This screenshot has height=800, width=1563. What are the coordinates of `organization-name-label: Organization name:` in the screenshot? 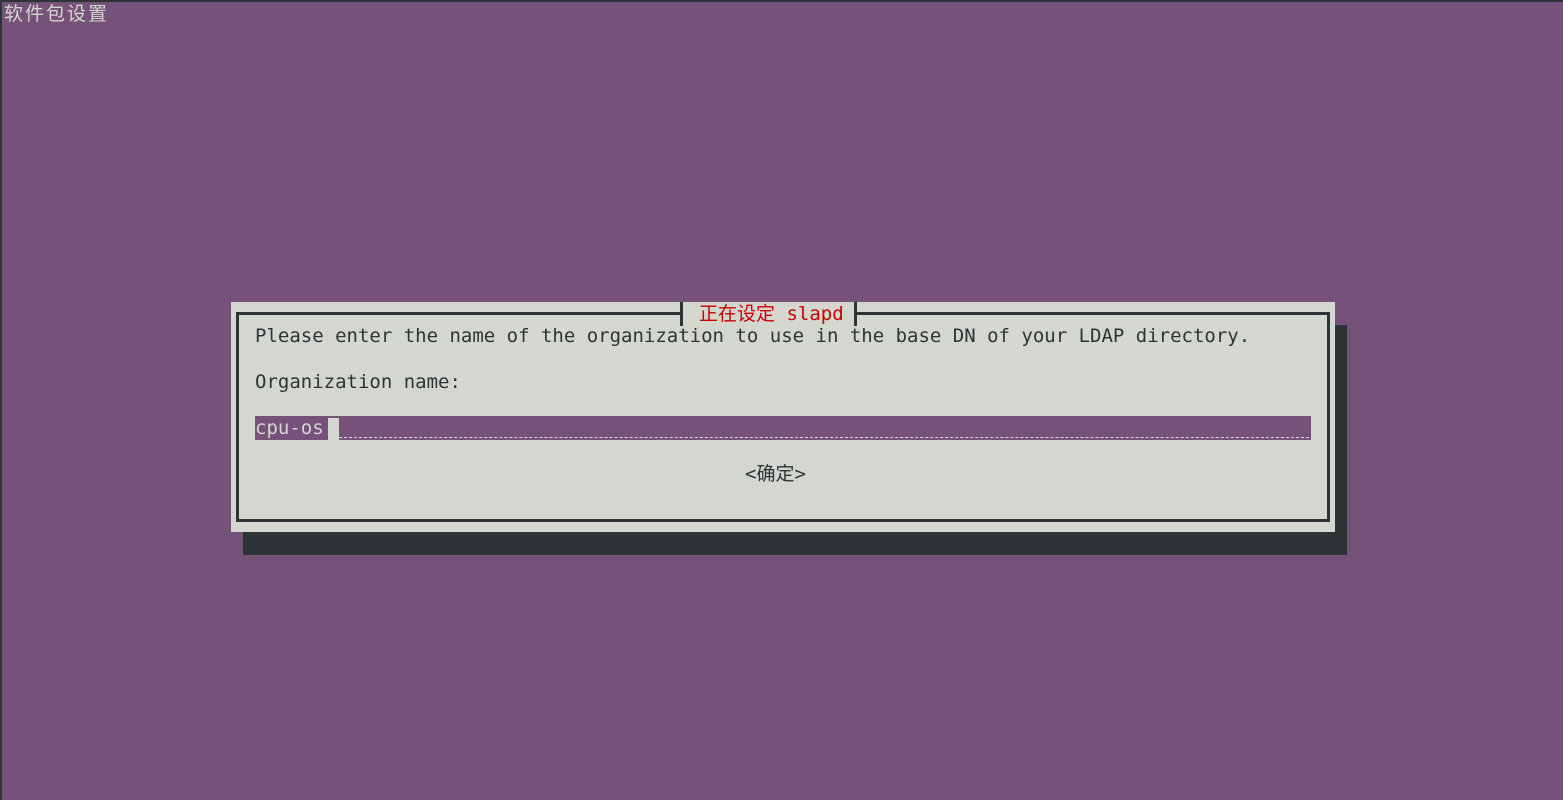 It's located at (358, 382).